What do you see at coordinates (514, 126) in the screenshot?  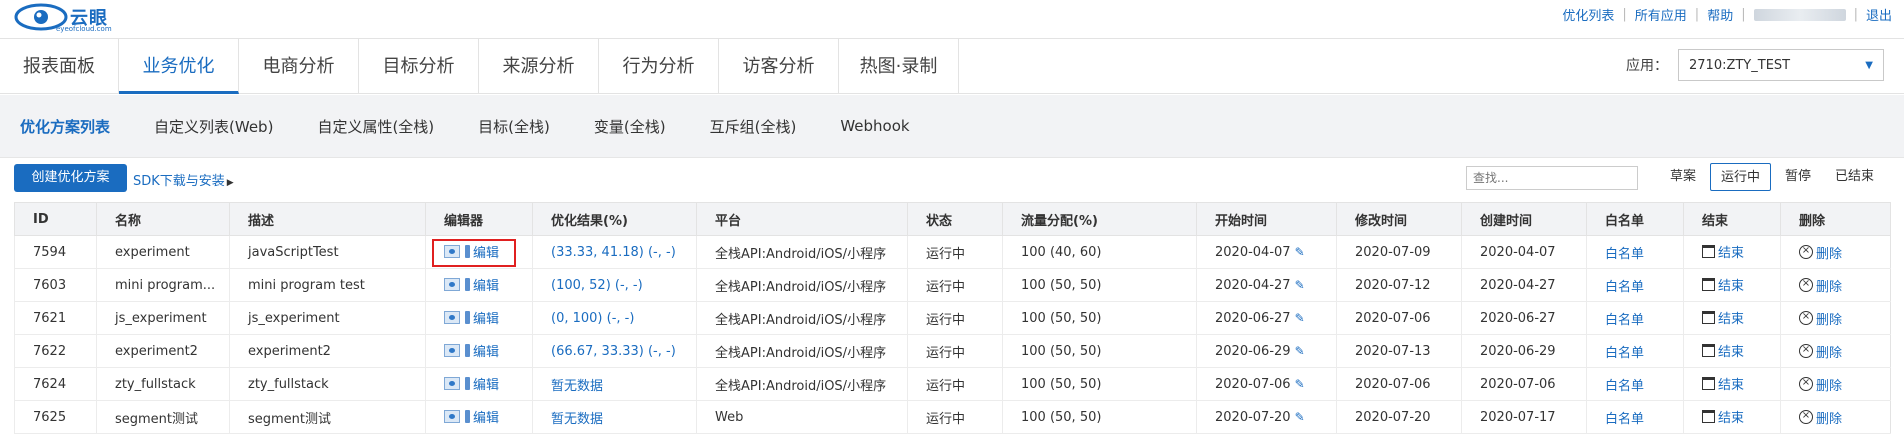 I see `subnav-goals: 目标(全栈)` at bounding box center [514, 126].